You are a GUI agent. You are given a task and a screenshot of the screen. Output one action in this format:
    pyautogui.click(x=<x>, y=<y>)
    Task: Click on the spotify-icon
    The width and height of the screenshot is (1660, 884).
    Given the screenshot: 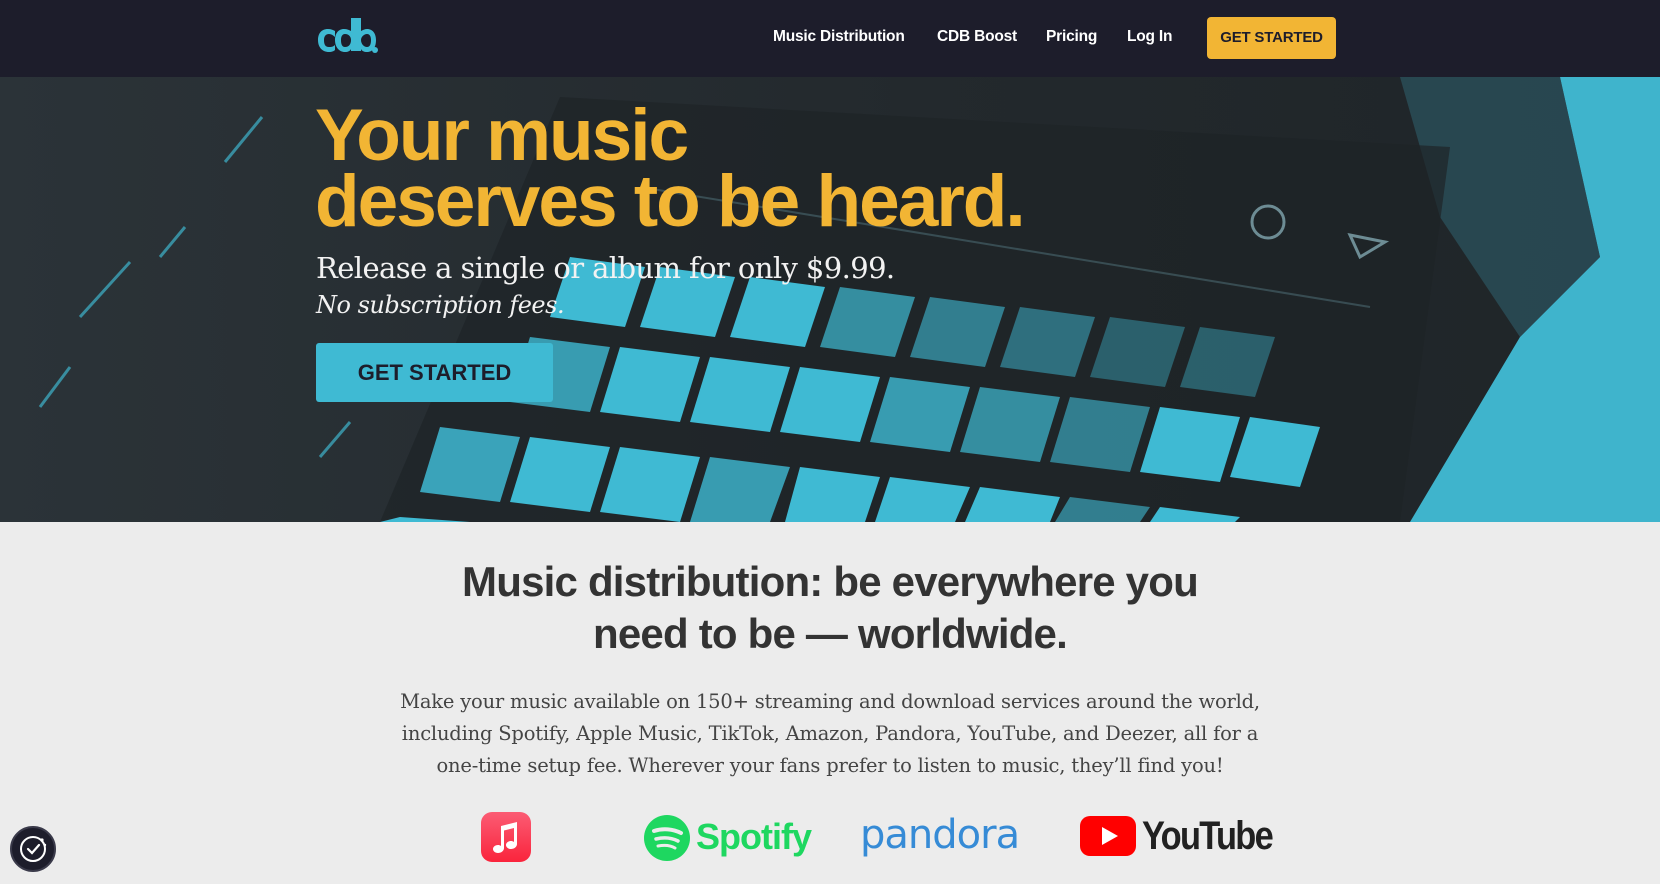 What is the action you would take?
    pyautogui.click(x=667, y=838)
    